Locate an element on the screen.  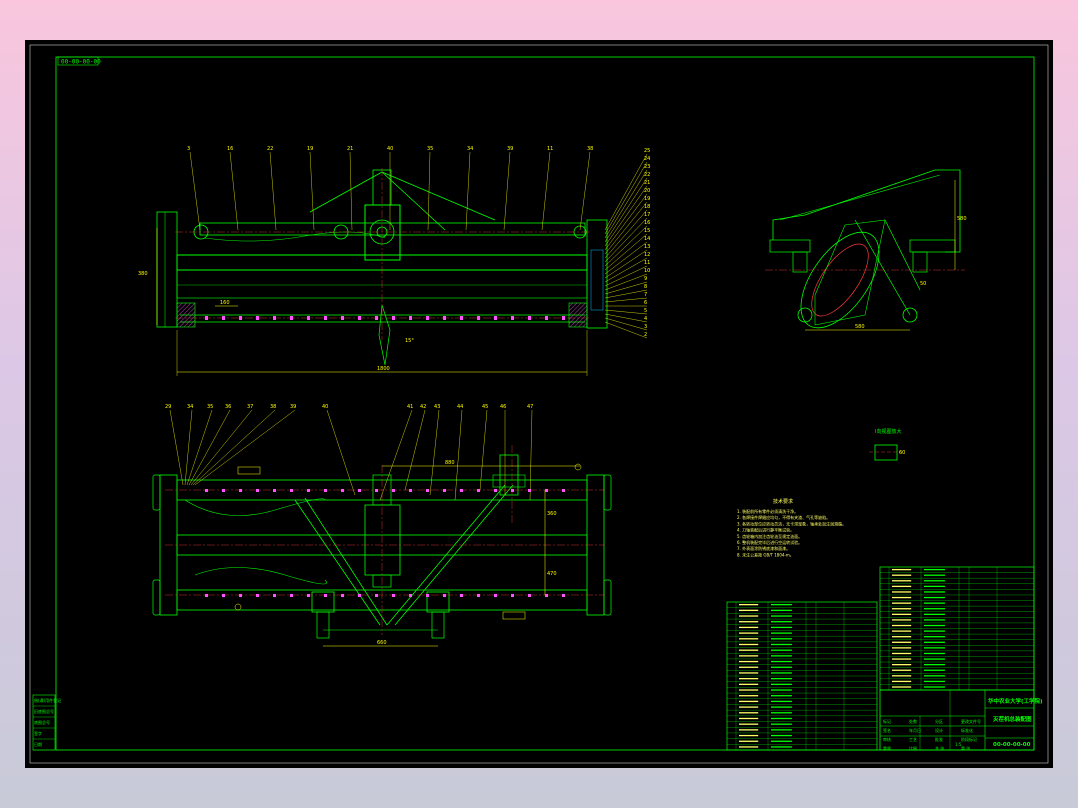
title-block-label: 批准 is located at coordinates (939, 739).